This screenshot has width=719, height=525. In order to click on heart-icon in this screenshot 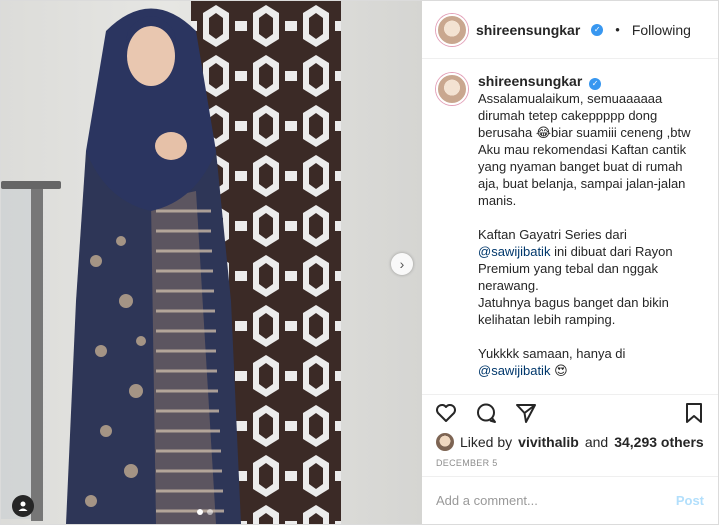, I will do `click(446, 413)`.